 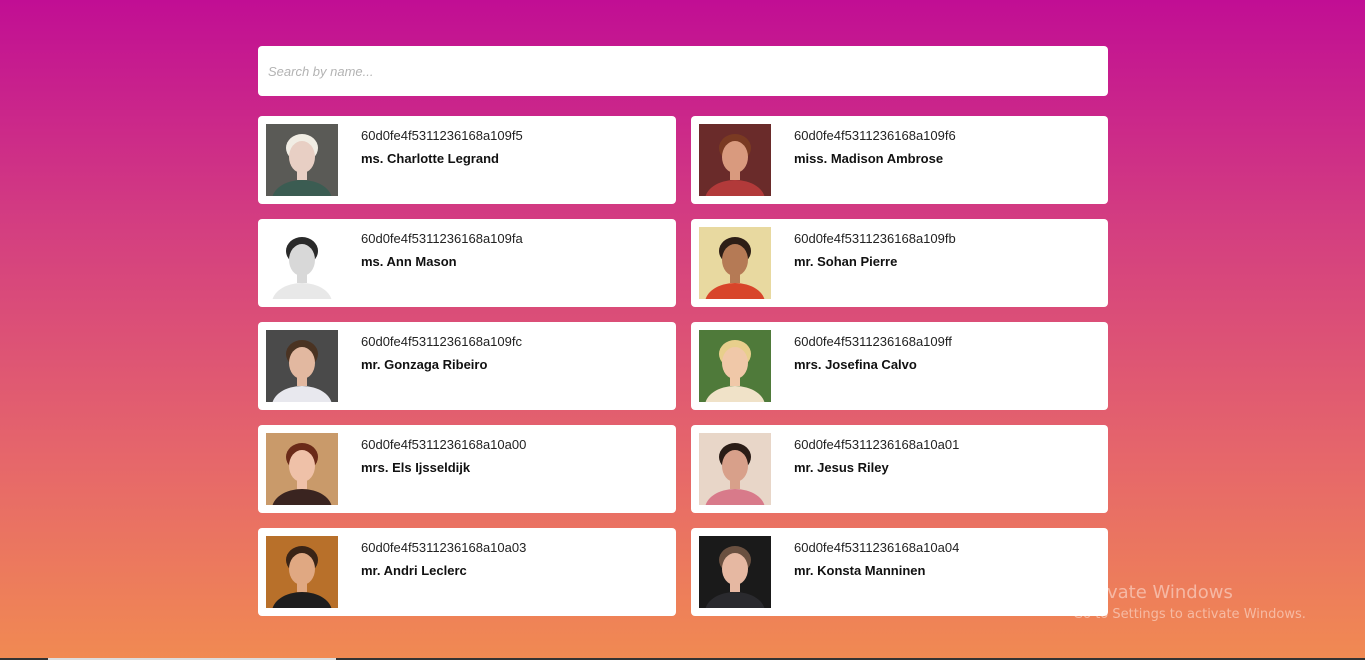 I want to click on user-name: ms. Ann Mason, so click(x=409, y=261).